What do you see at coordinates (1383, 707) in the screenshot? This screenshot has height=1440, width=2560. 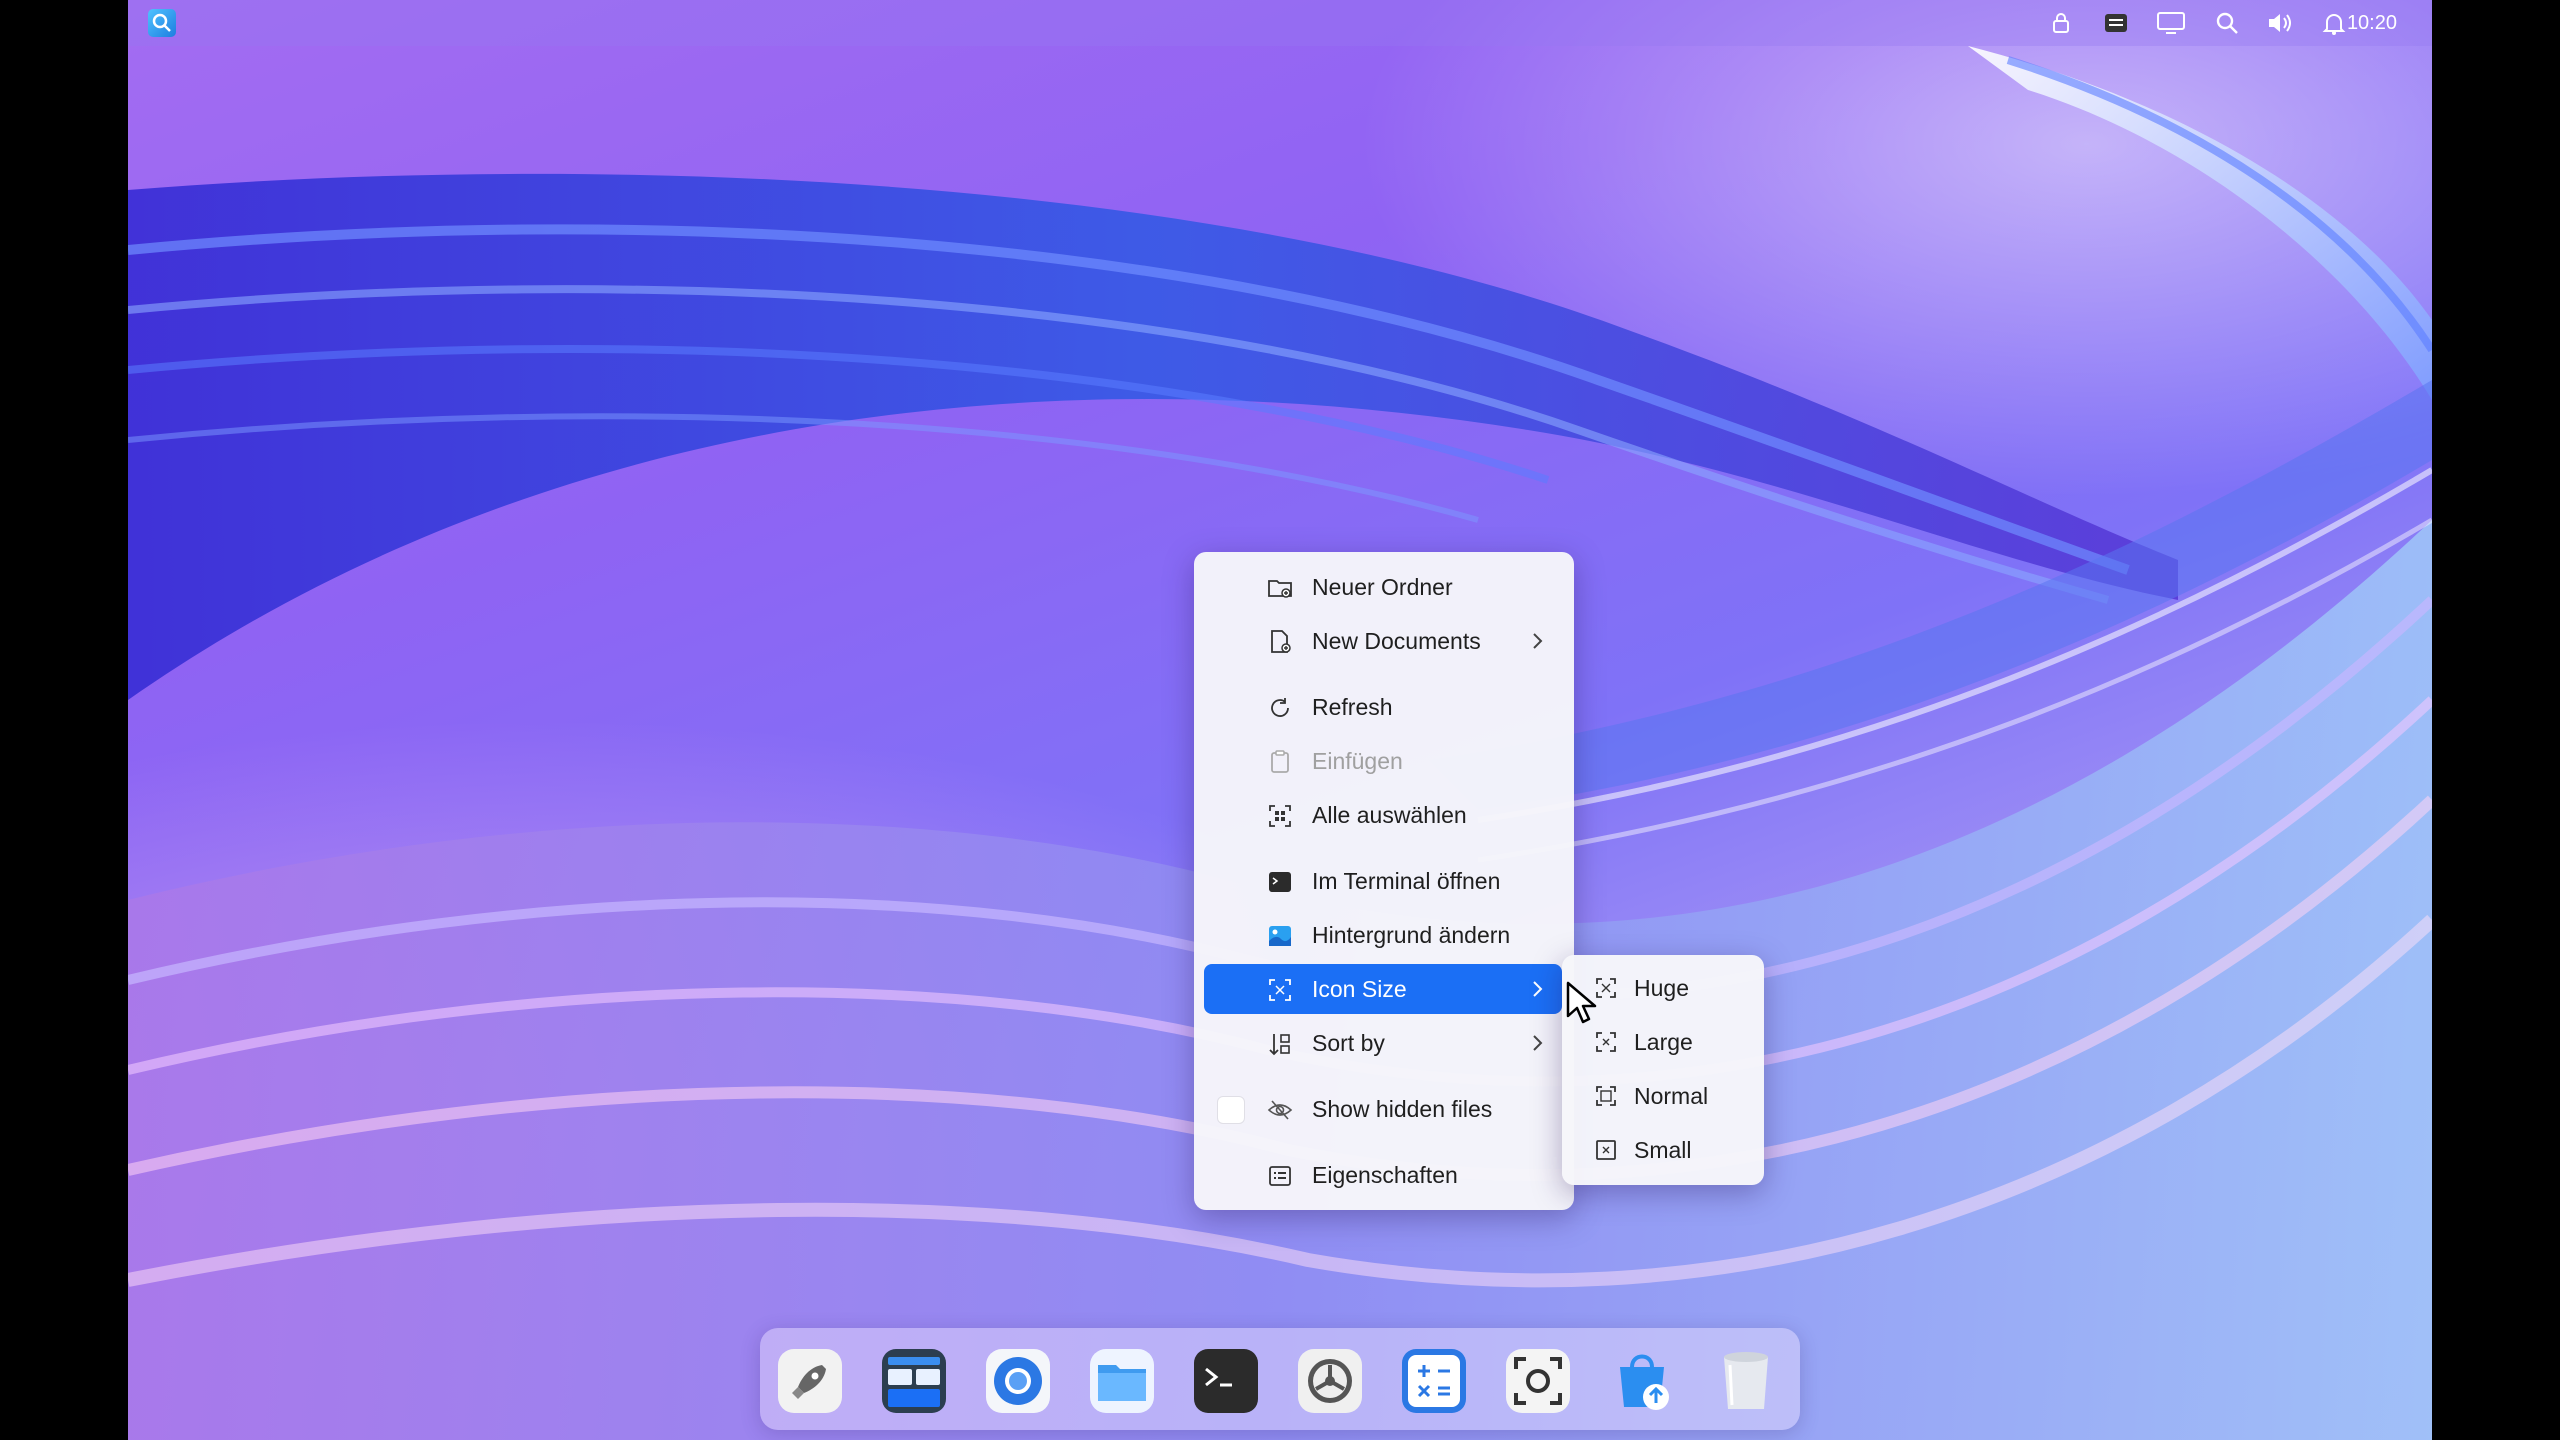 I see `menu-item-refresh: Refresh` at bounding box center [1383, 707].